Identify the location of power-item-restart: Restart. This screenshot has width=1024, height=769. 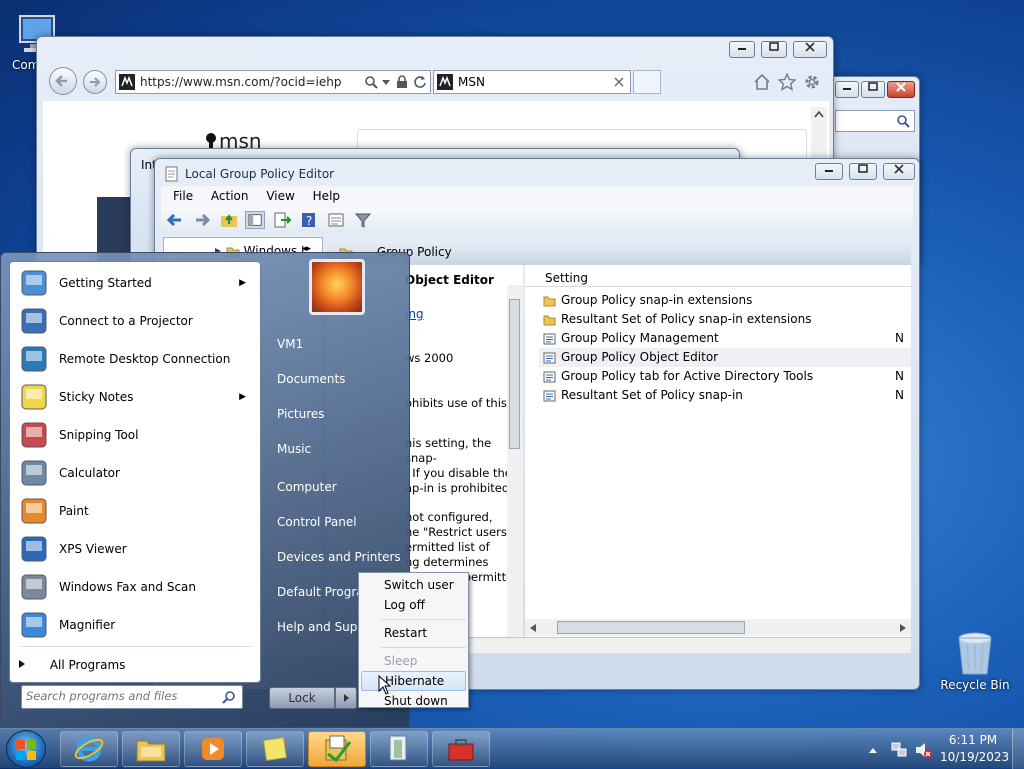
(413, 633).